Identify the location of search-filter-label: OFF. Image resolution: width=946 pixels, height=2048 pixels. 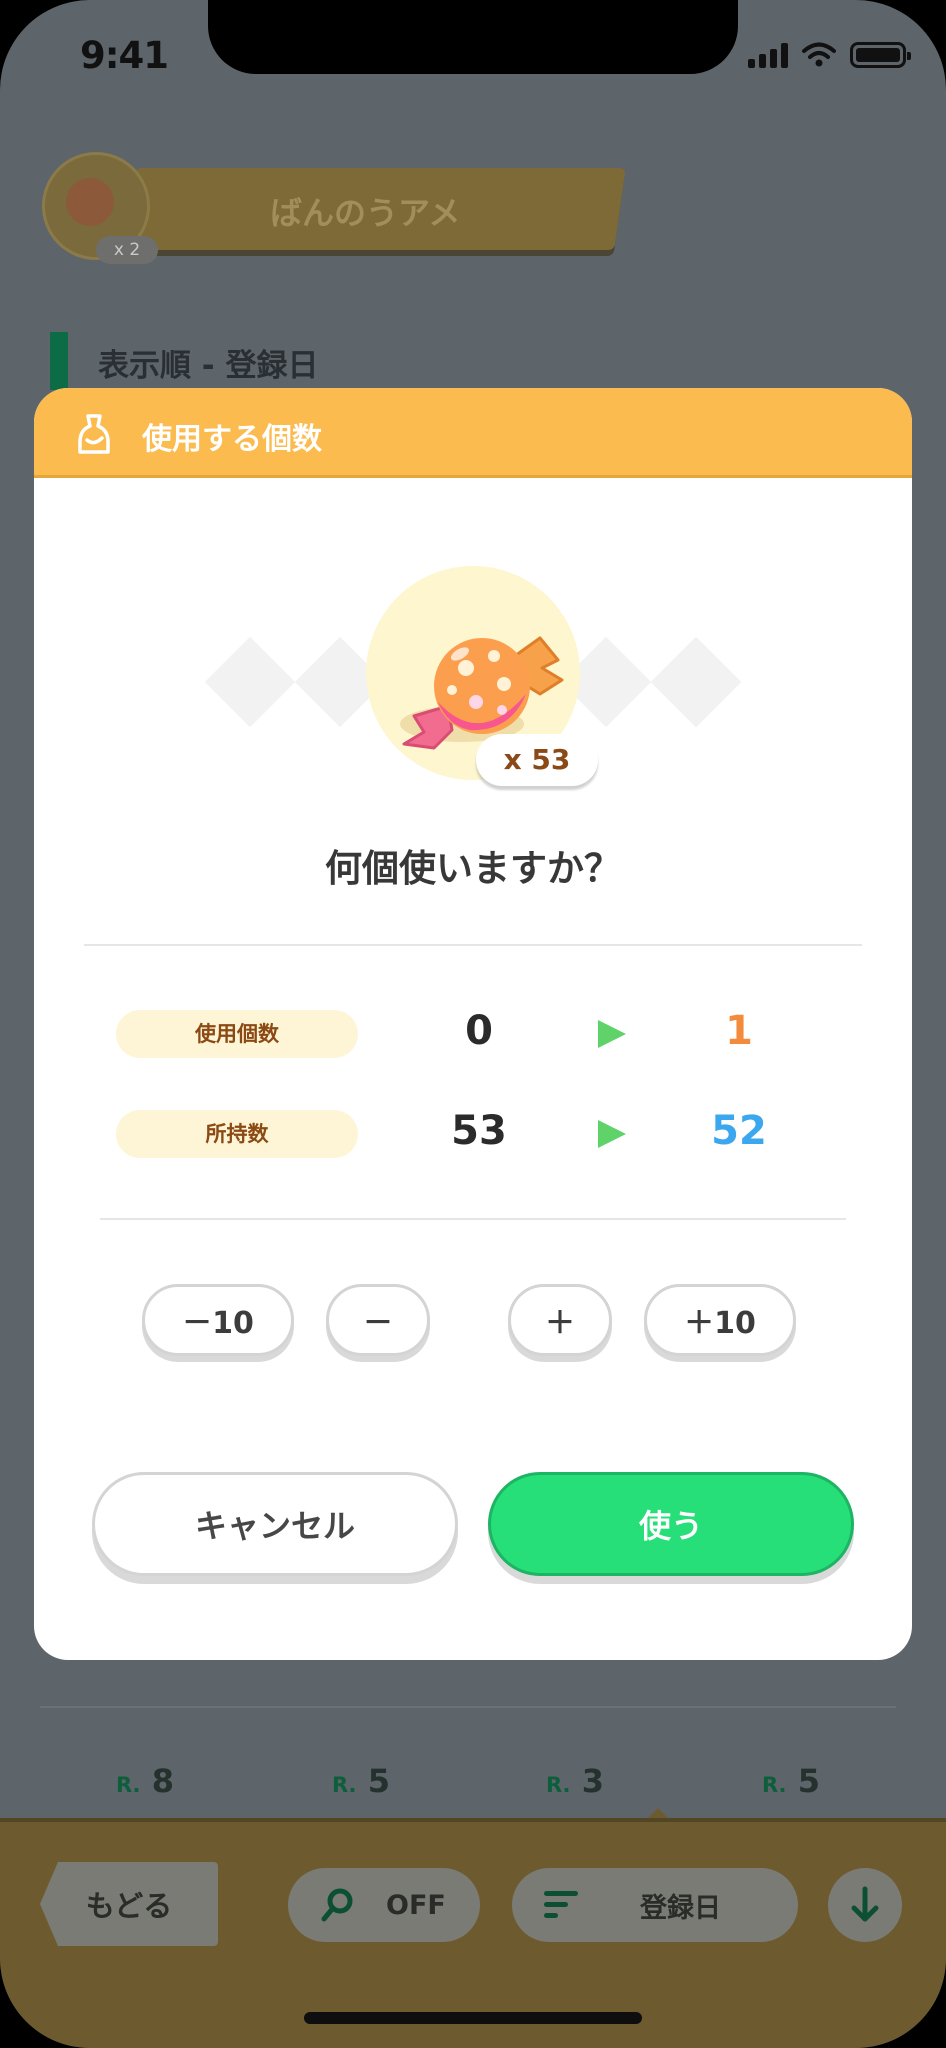
(416, 1905).